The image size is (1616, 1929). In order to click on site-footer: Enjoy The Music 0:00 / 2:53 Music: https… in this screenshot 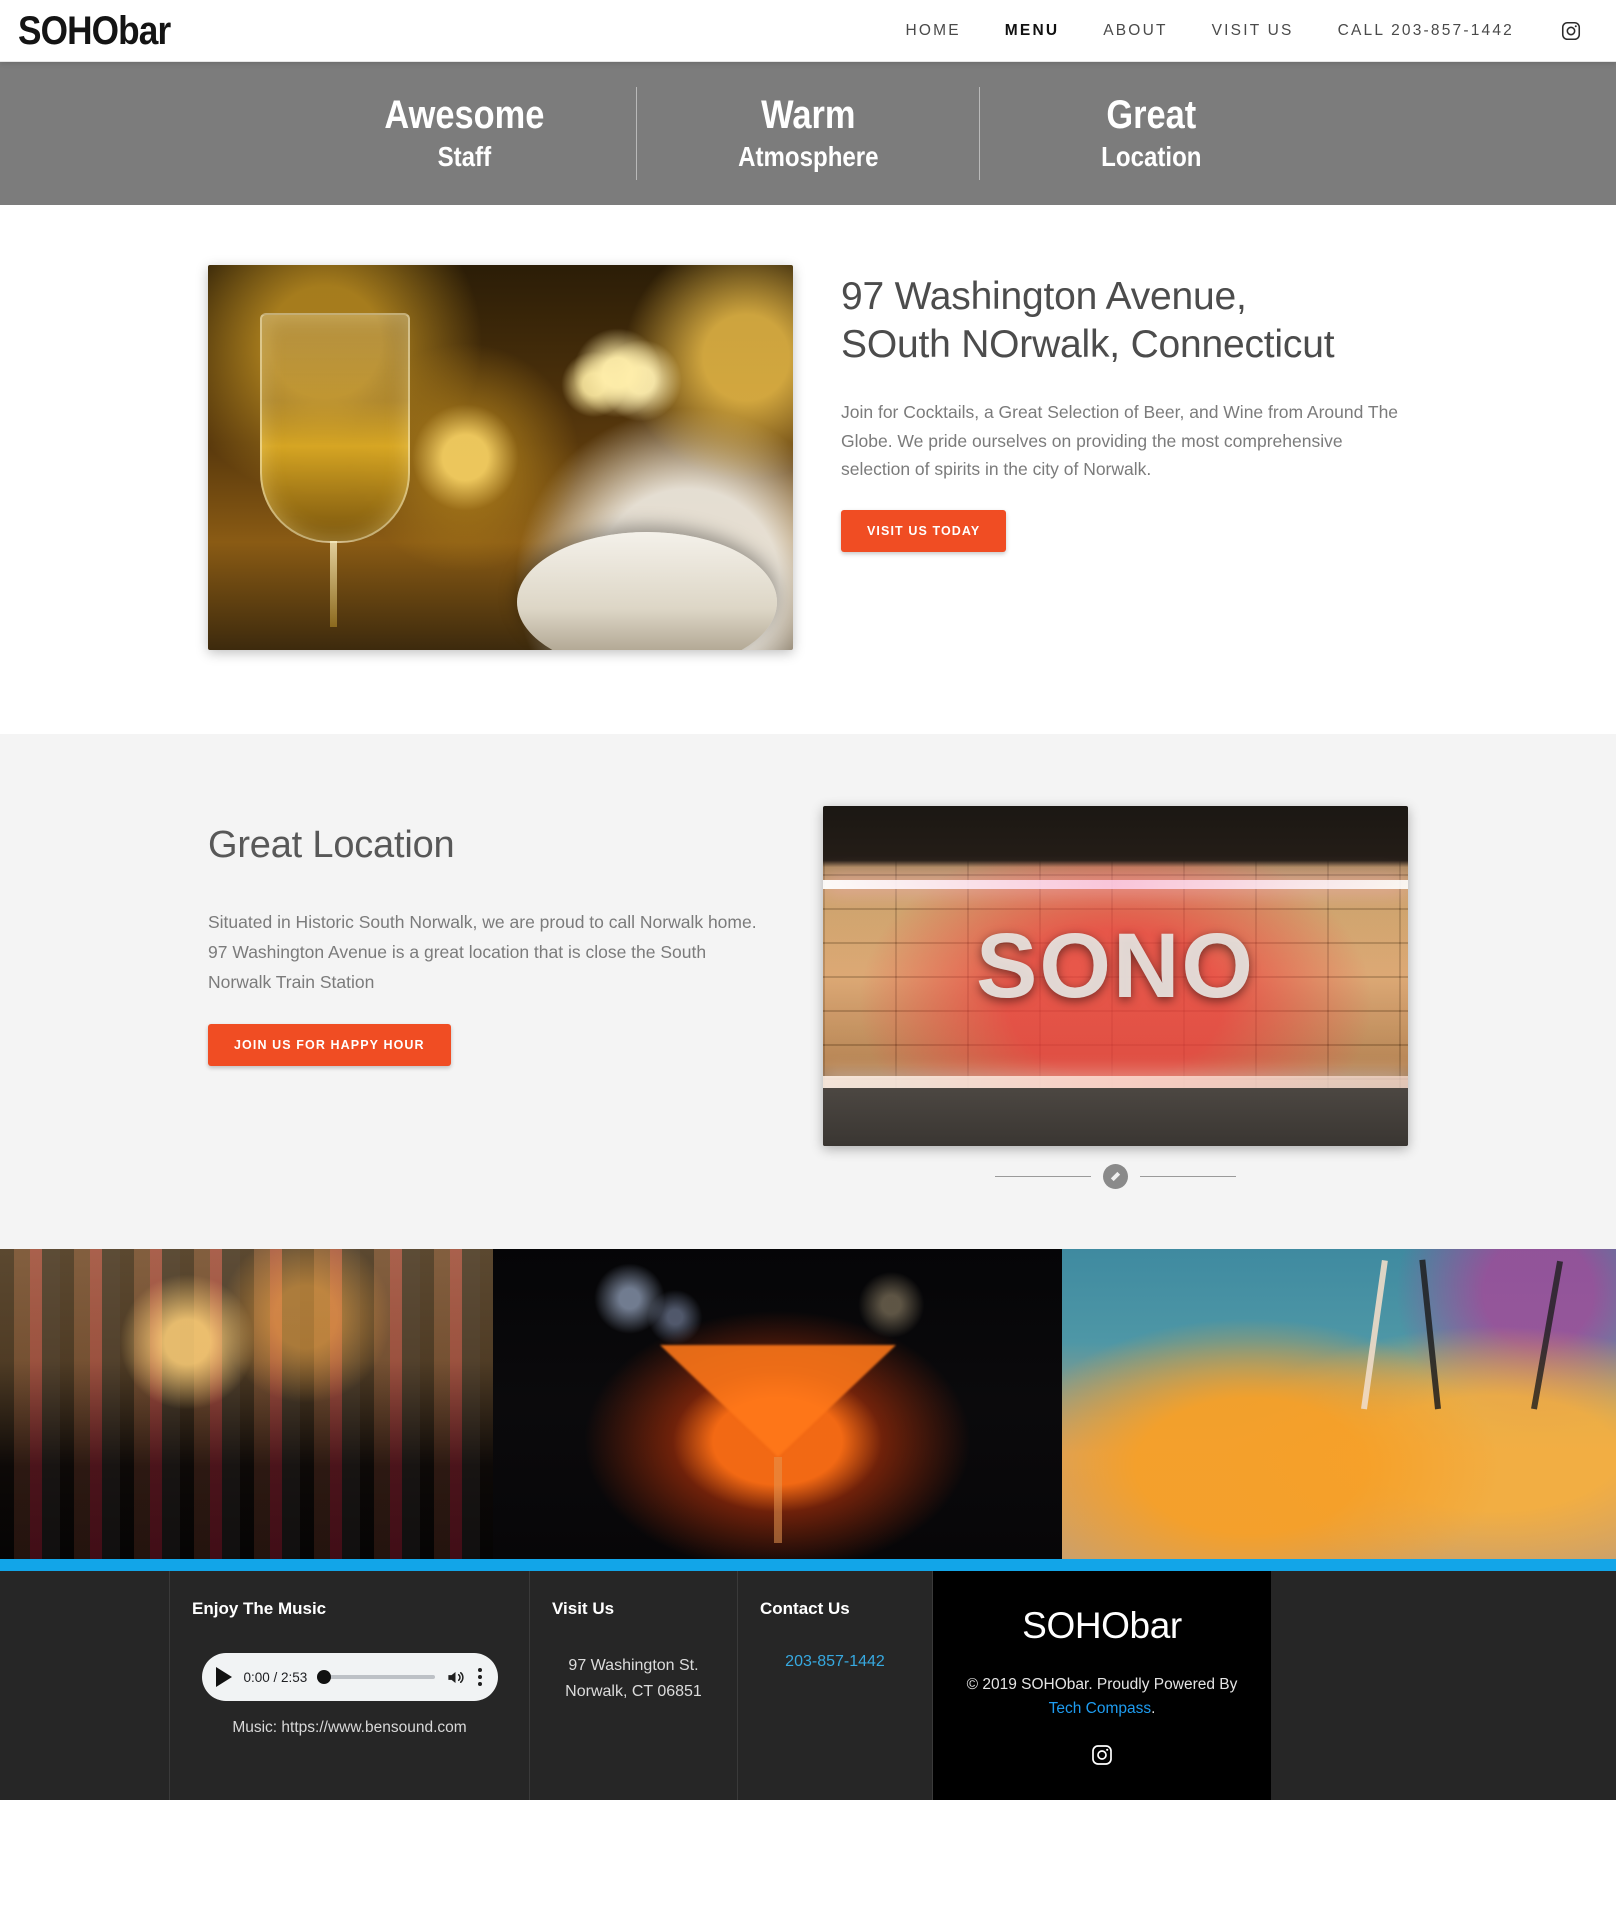, I will do `click(808, 1685)`.